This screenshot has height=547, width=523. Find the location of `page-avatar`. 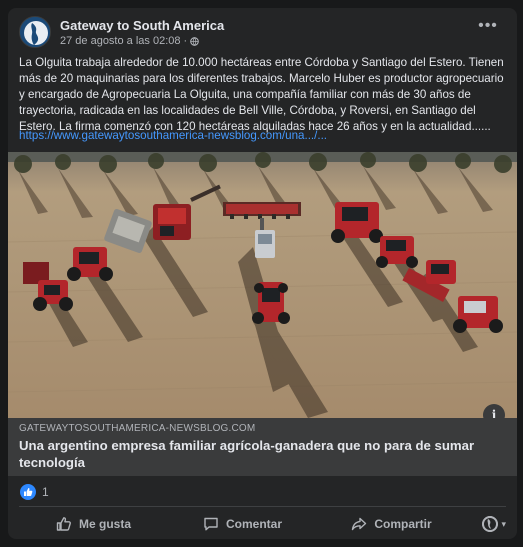

page-avatar is located at coordinates (35, 32).